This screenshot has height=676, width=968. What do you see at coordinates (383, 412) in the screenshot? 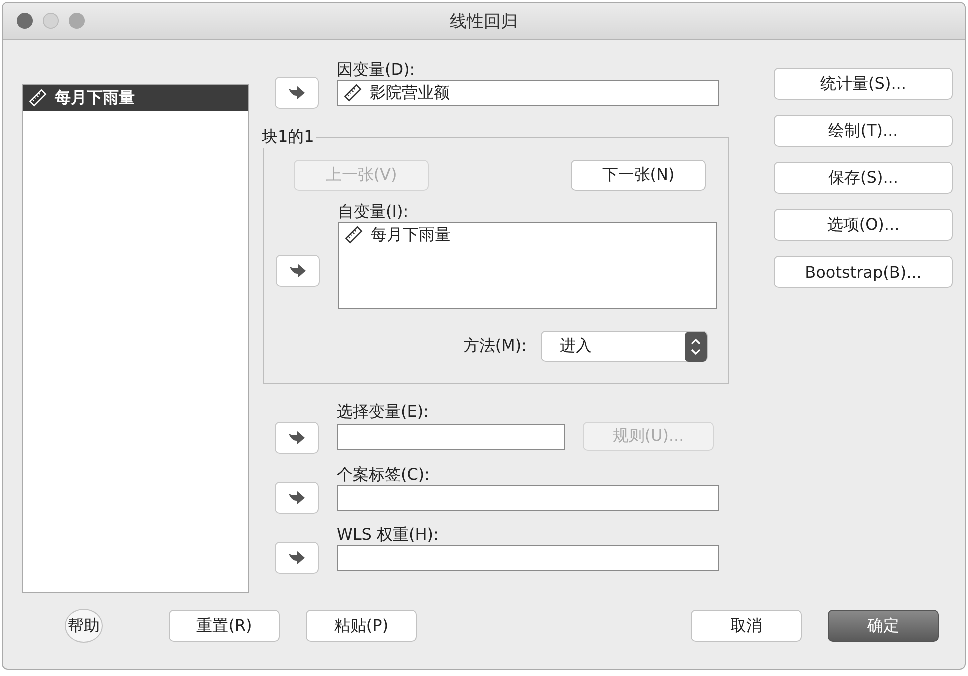
I see `field-label: 选择变量(E):` at bounding box center [383, 412].